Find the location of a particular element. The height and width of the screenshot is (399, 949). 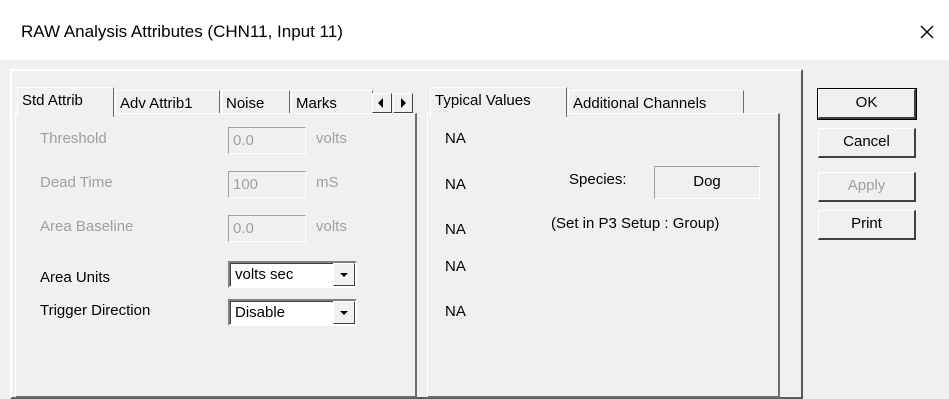

dead-time-unit: mS is located at coordinates (327, 182).